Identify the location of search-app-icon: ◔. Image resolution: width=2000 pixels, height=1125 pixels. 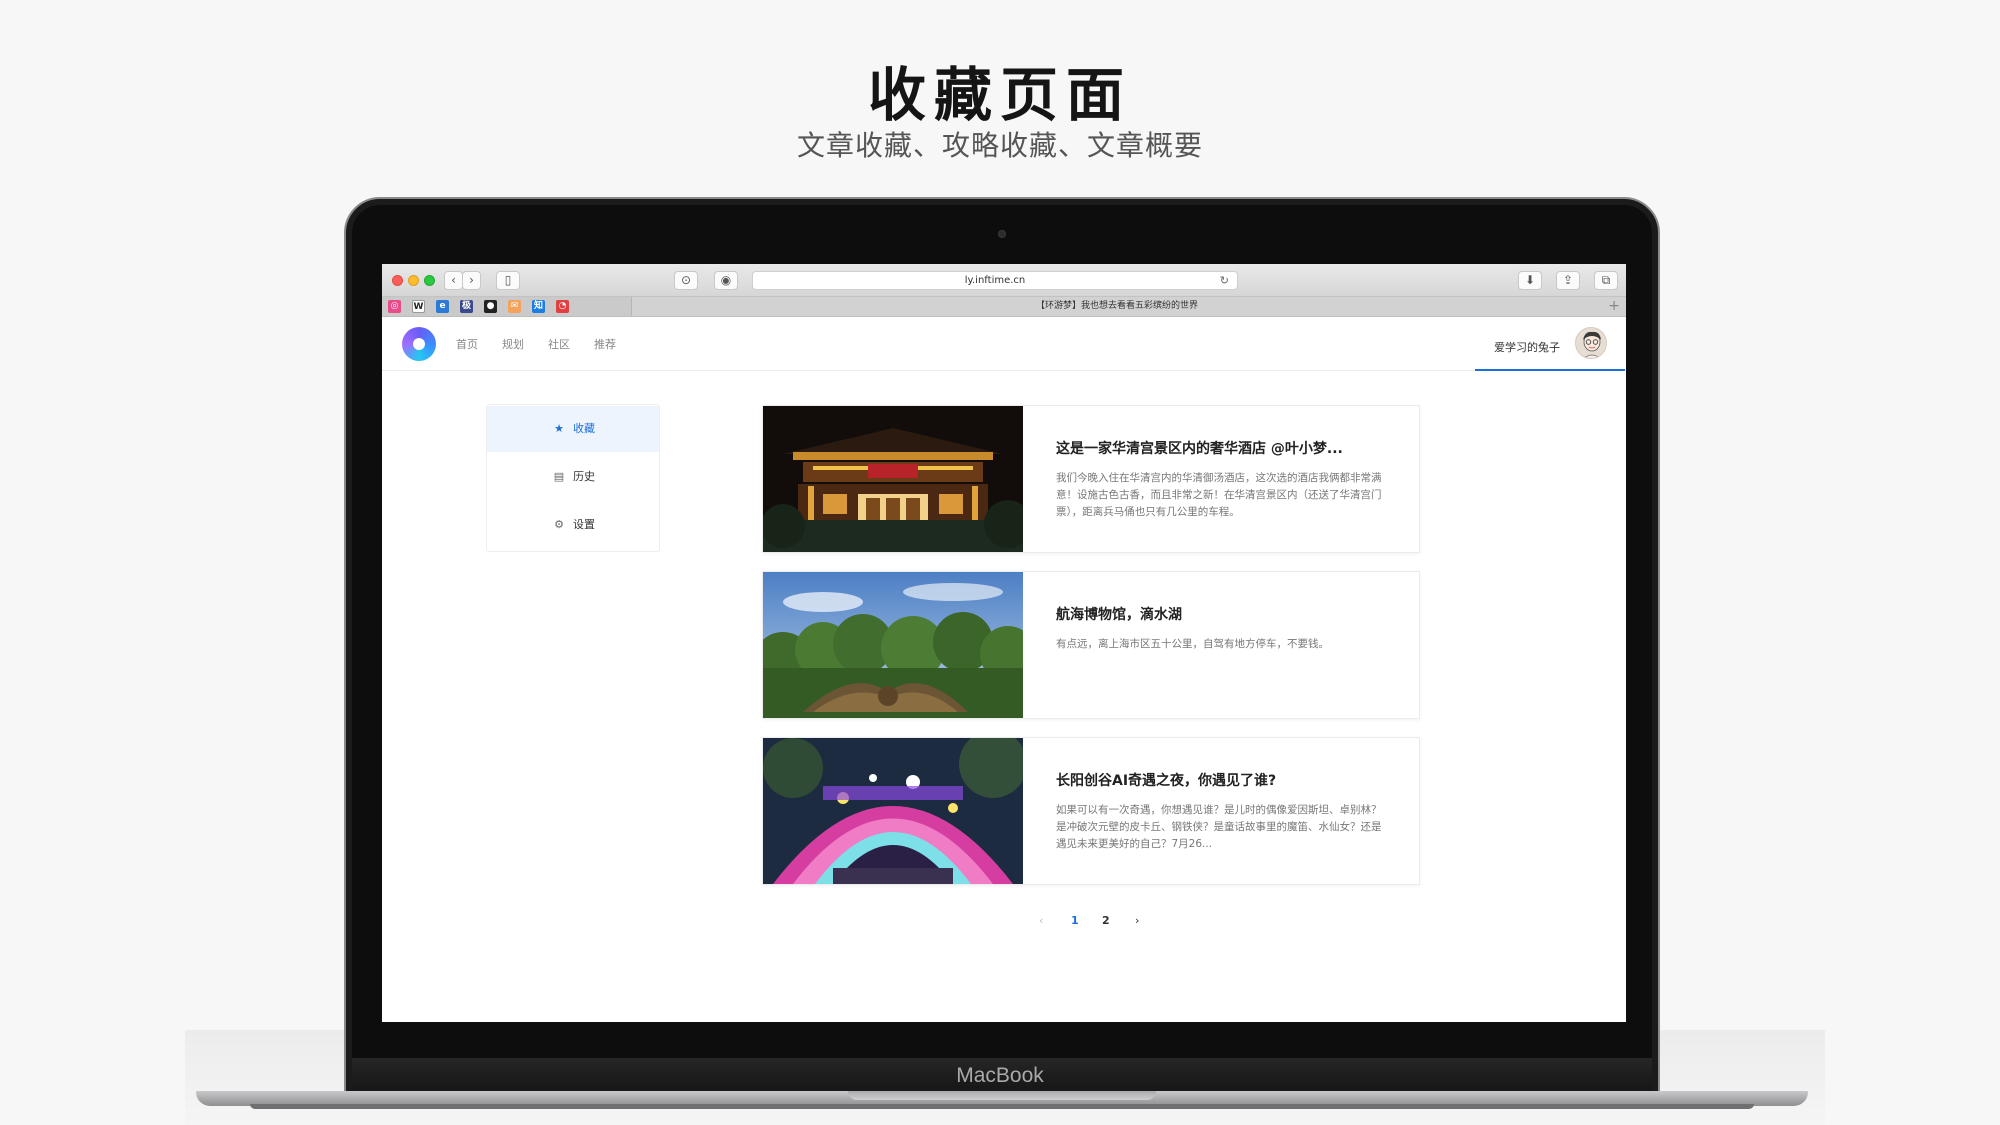
(562, 306).